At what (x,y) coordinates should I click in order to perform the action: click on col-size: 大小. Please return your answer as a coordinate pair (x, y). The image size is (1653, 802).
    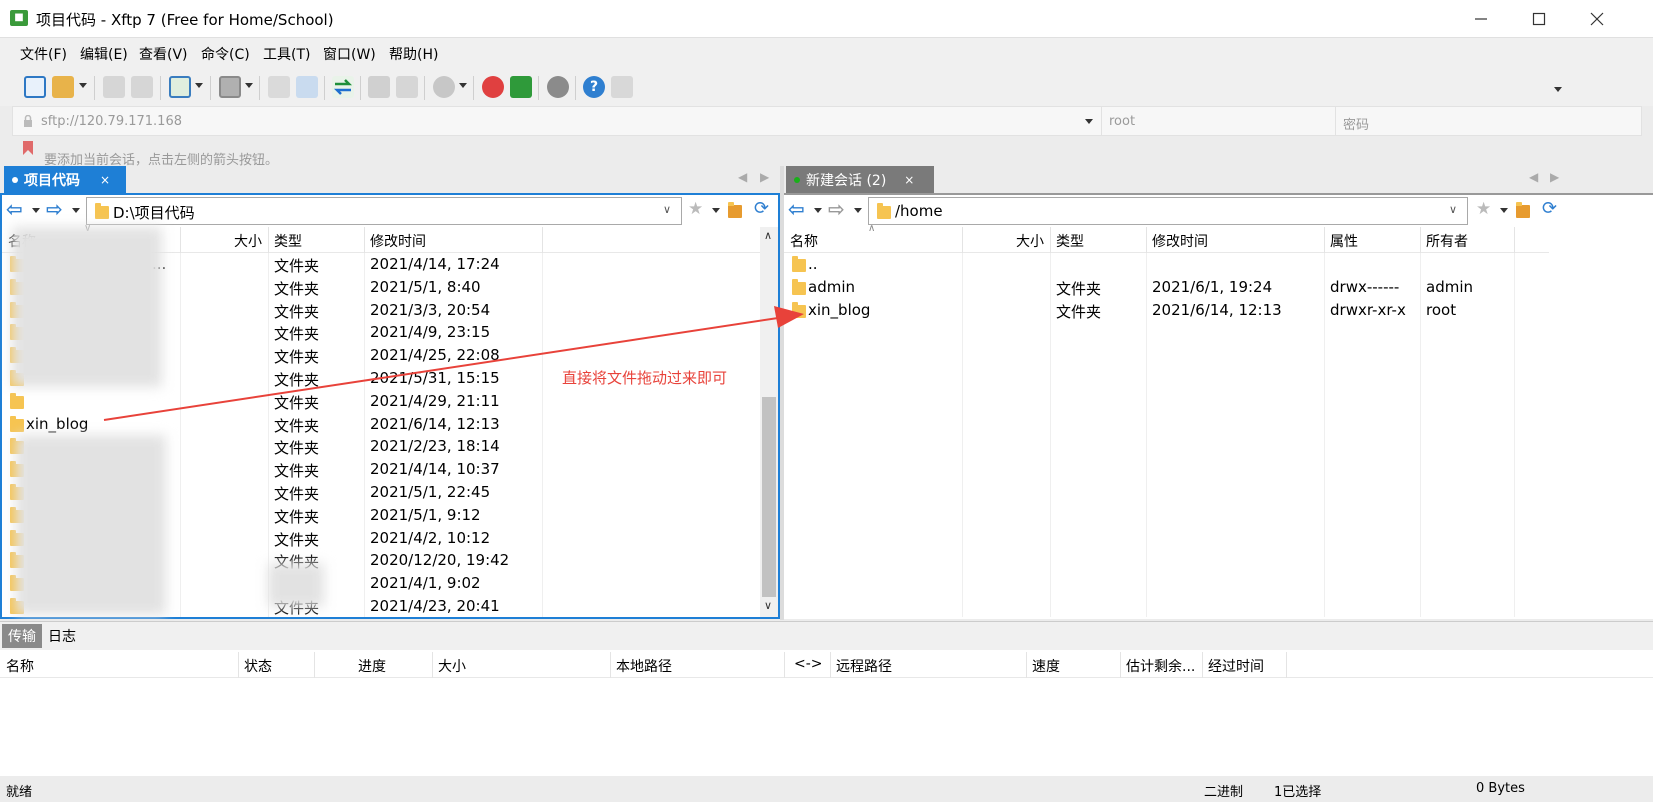
    Looking at the image, I should click on (452, 666).